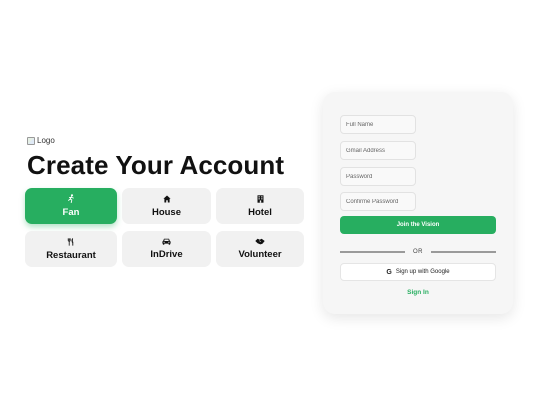 The width and height of the screenshot is (540, 405). I want to click on role-label: Hotel, so click(260, 212).